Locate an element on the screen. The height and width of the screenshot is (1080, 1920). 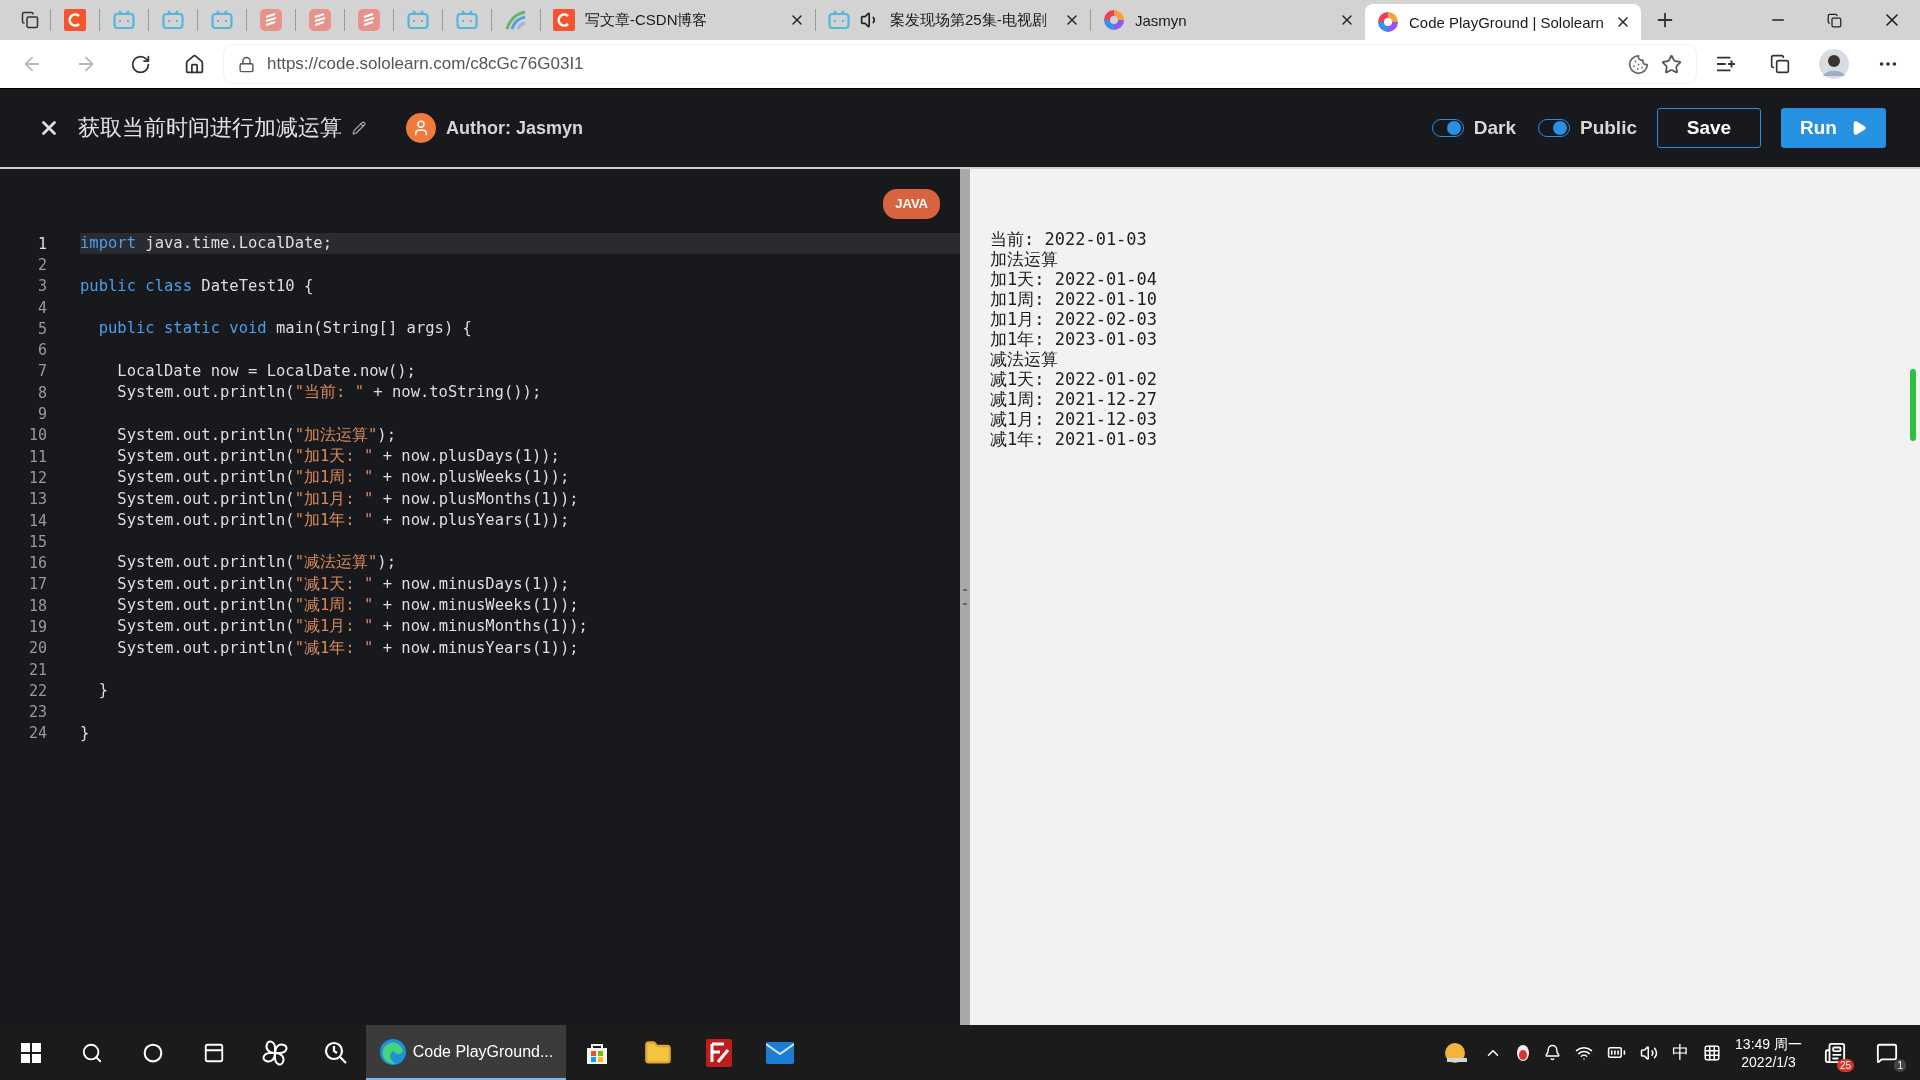
output-line: 加1周: 2022-01-10 is located at coordinates (1074, 299).